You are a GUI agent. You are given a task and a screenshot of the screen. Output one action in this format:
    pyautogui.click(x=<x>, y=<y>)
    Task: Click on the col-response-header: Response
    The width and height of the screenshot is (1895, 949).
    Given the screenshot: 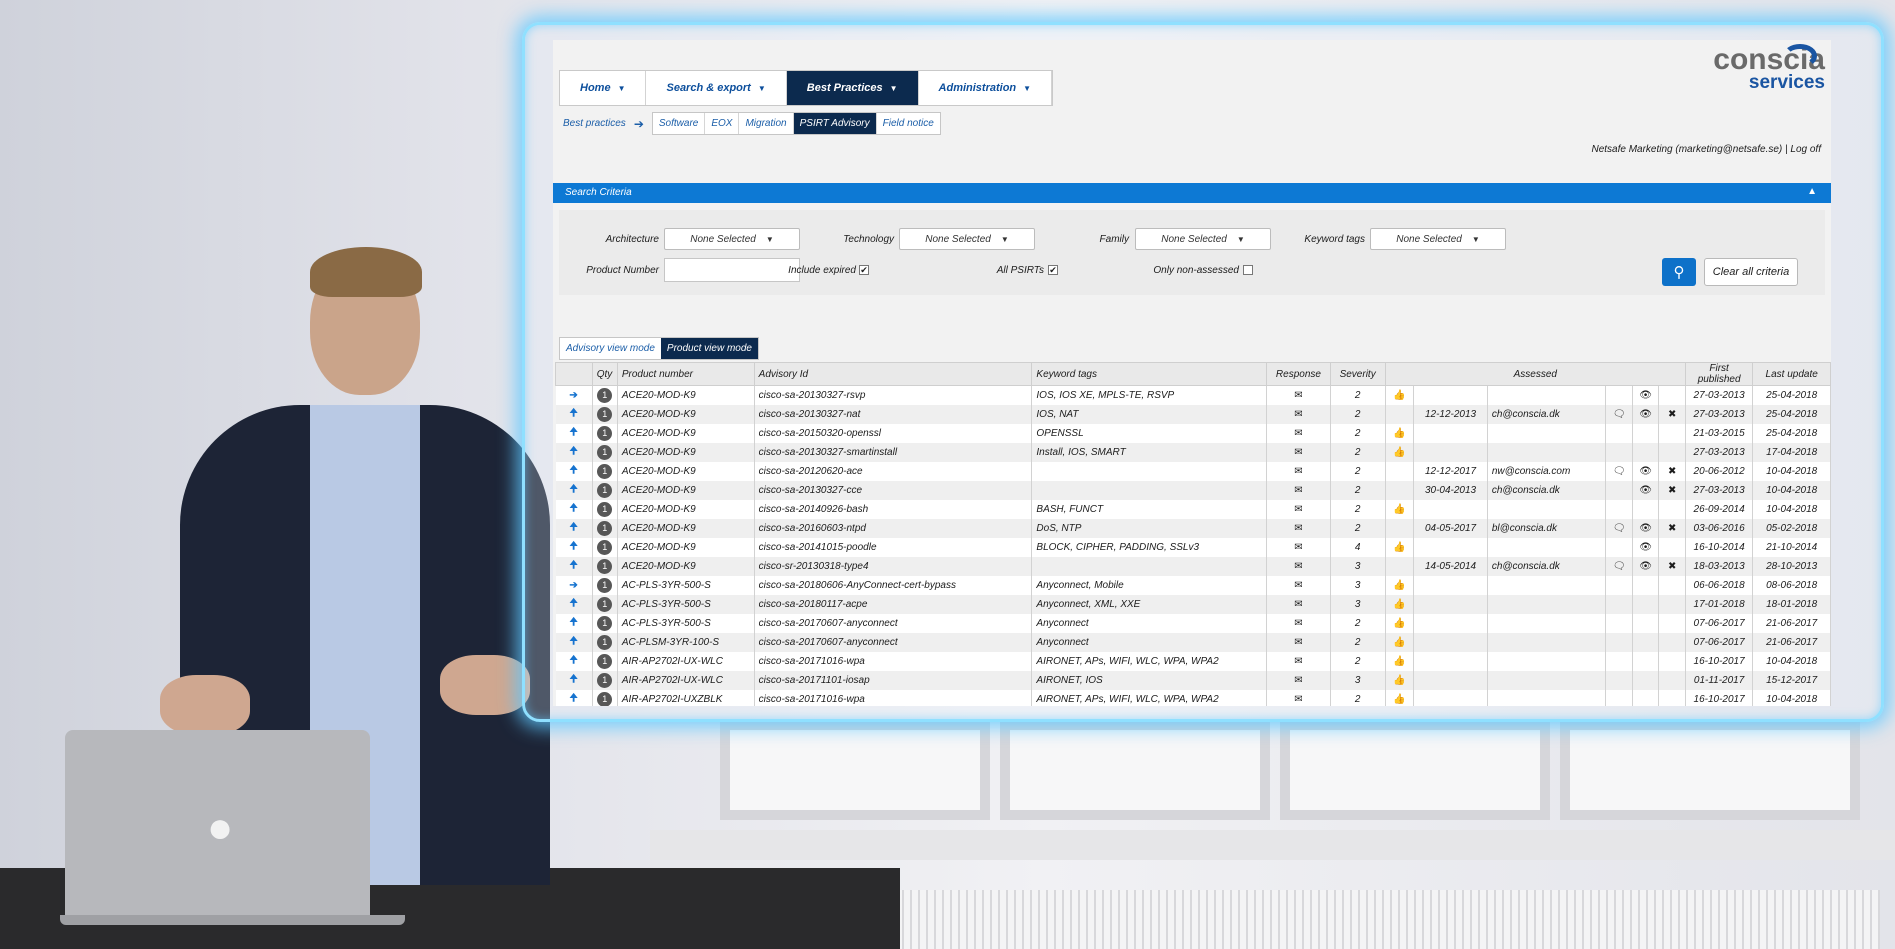 What is the action you would take?
    pyautogui.click(x=1298, y=374)
    